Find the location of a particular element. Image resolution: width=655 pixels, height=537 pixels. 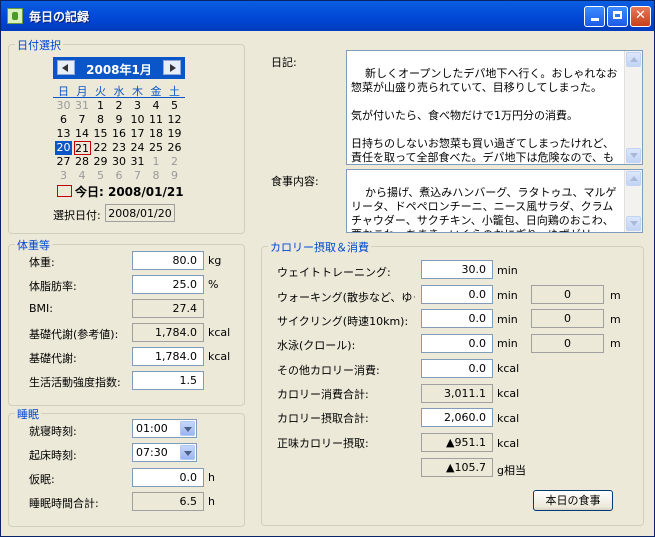

calendar-header: 2008年1月 is located at coordinates (119, 68).